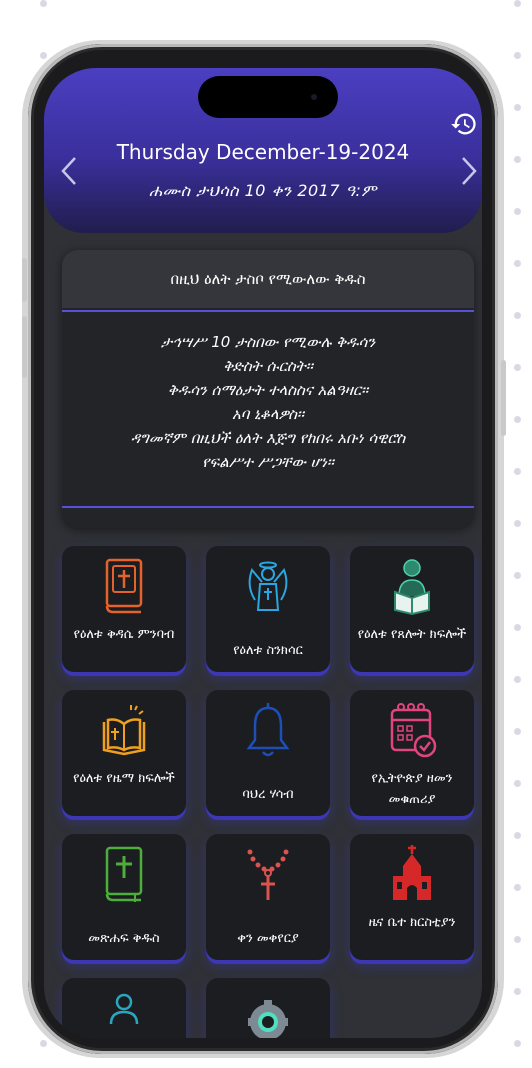 The image size is (532, 1068). What do you see at coordinates (24, 347) in the screenshot?
I see `volume-button-down` at bounding box center [24, 347].